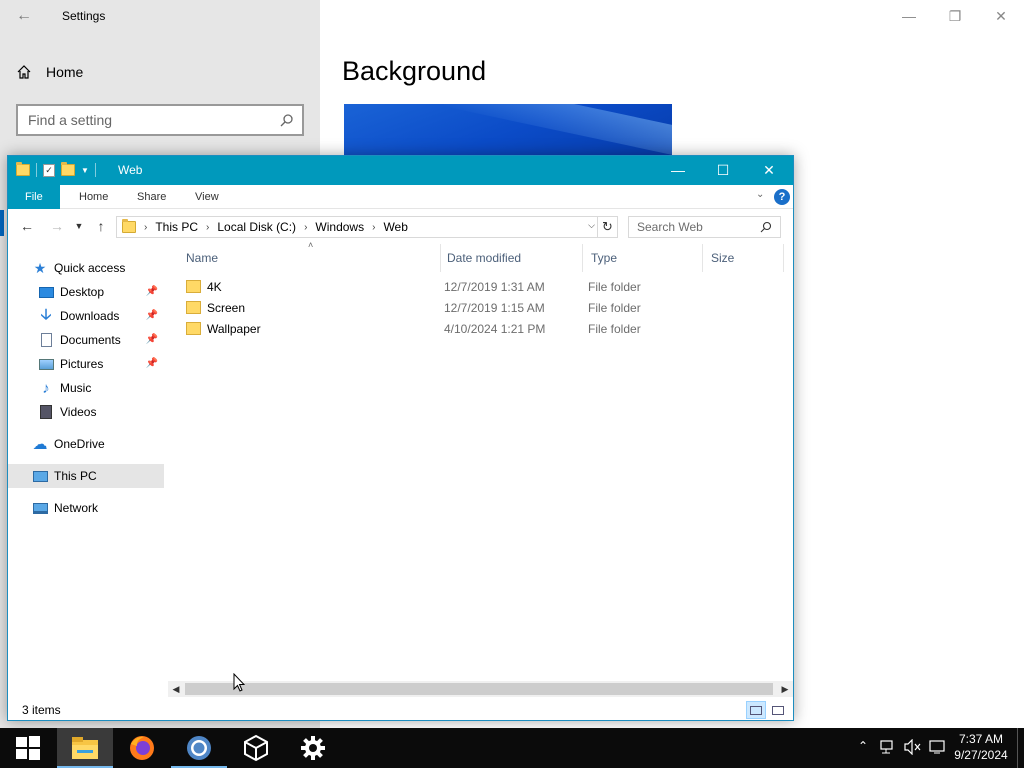  Describe the element at coordinates (913, 748) in the screenshot. I see `volume-muted-icon` at that location.